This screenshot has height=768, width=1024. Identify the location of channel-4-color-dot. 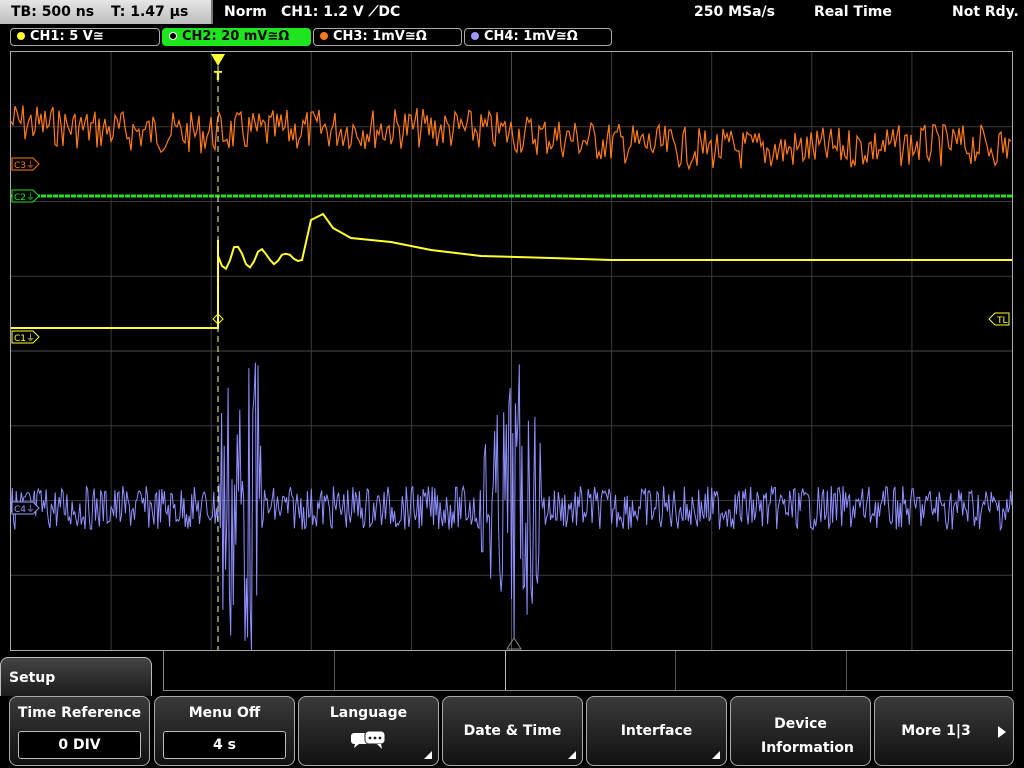
(475, 36).